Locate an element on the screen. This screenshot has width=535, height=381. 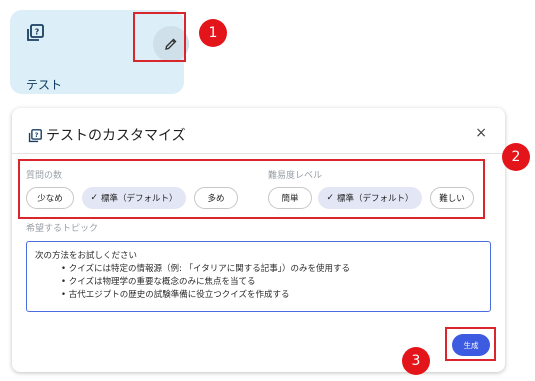
annotation-marker-1: 1 is located at coordinates (213, 33).